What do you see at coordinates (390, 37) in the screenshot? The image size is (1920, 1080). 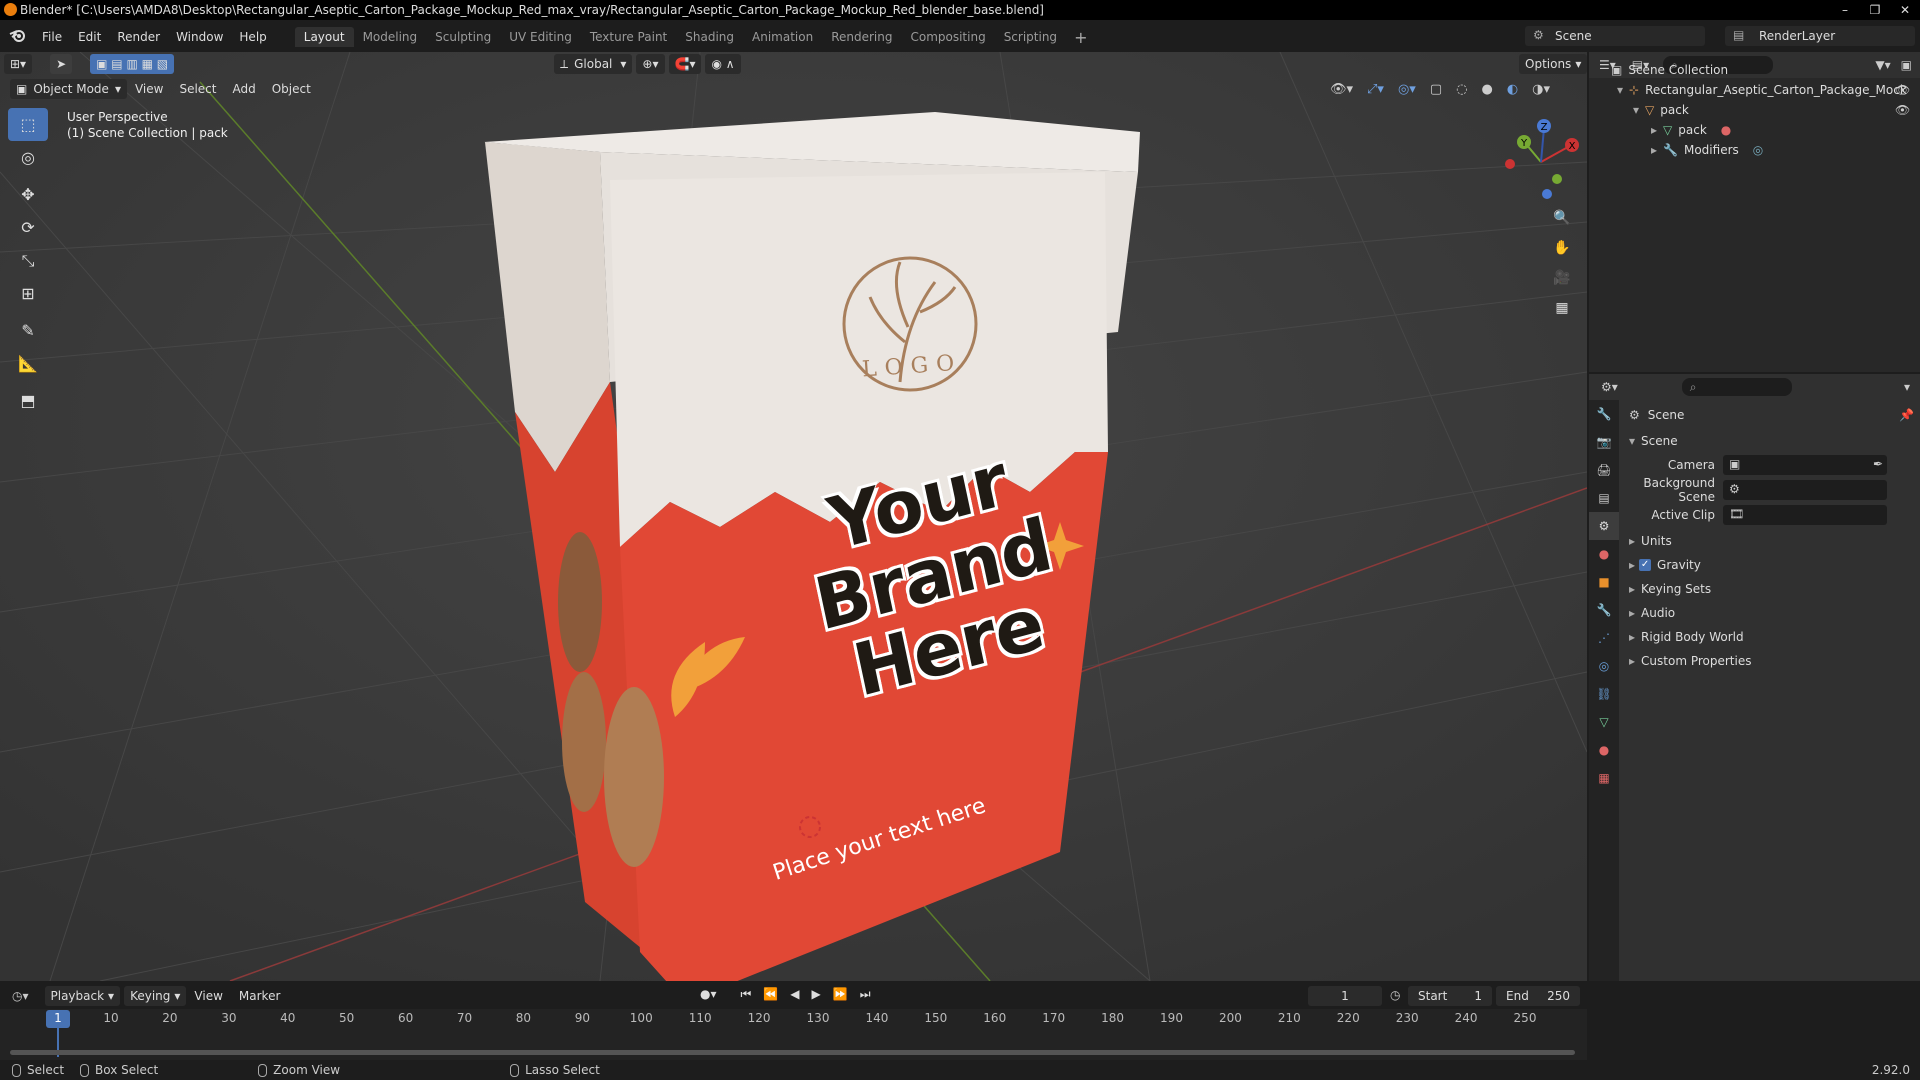 I see `tab-modeling: Modeling` at bounding box center [390, 37].